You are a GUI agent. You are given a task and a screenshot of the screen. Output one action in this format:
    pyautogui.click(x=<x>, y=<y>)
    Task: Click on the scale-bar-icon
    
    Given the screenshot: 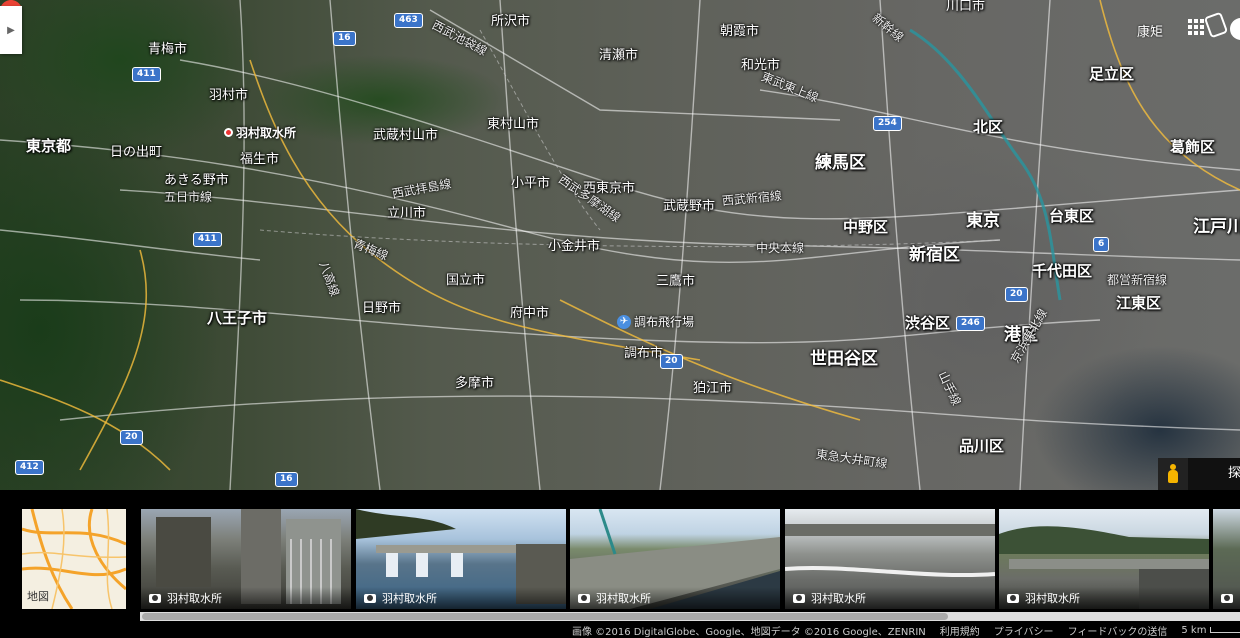 What is the action you would take?
    pyautogui.click(x=1225, y=630)
    